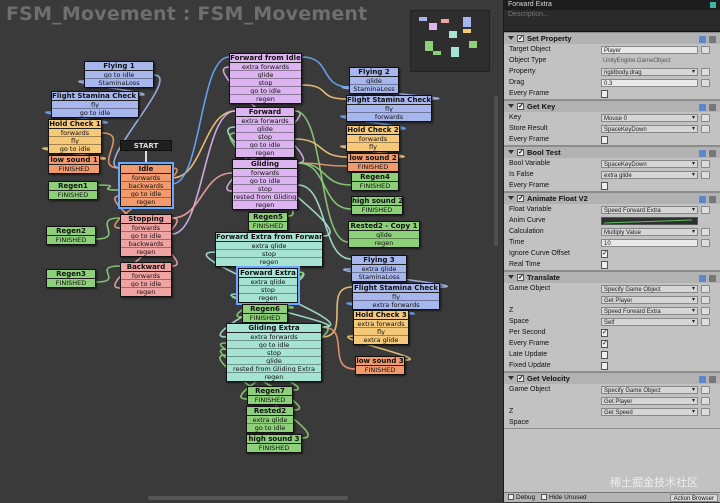 This screenshot has width=720, height=503. Describe the element at coordinates (74, 160) in the screenshot. I see `state-title: low sound 1` at that location.